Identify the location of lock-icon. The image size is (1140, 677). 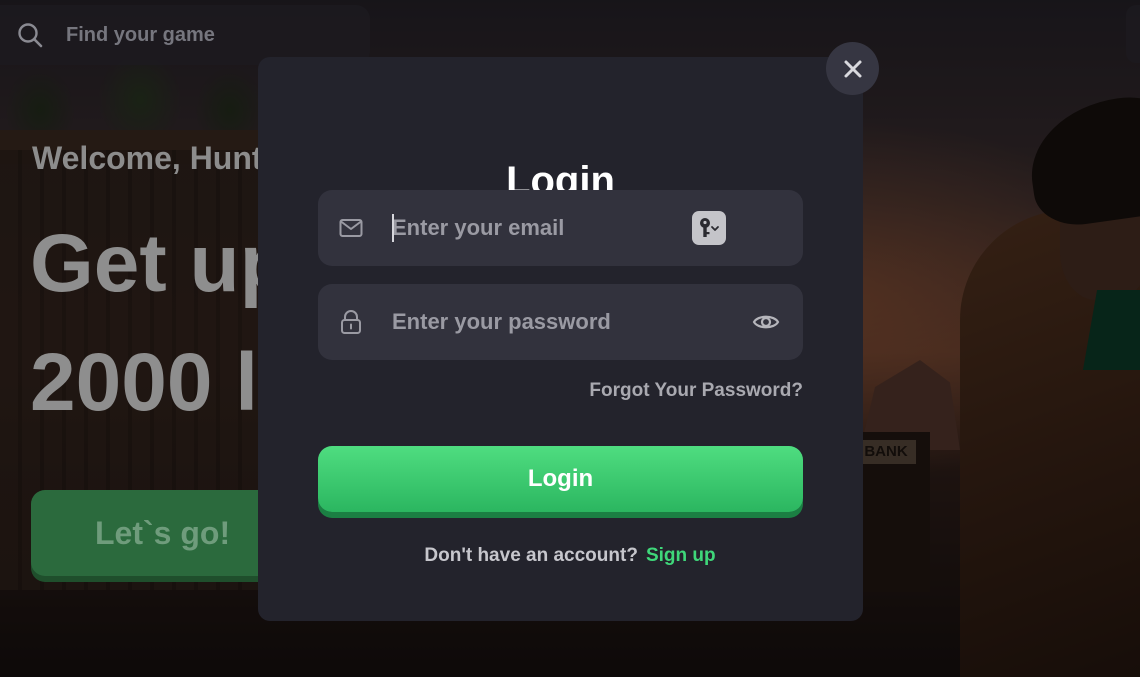
(351, 322).